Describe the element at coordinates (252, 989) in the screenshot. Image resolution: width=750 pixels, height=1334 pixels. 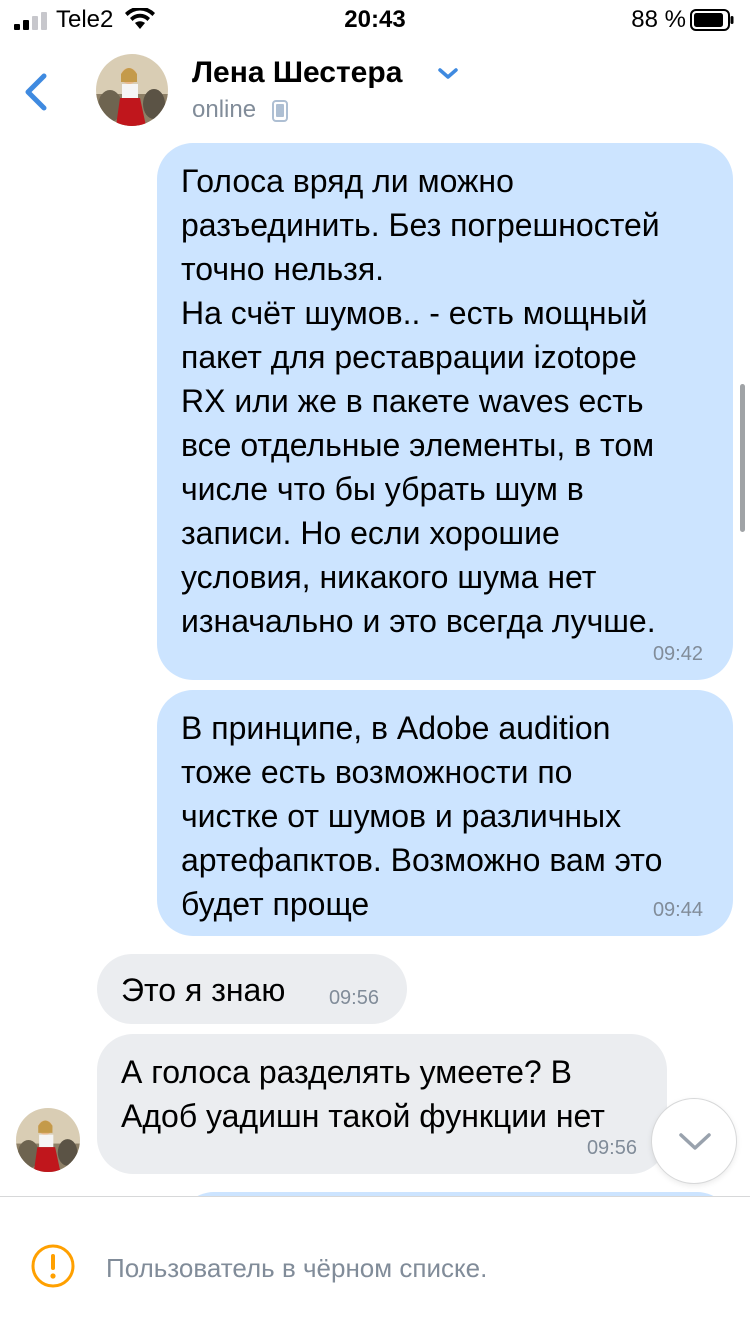
I see `message-incoming: Это я знаю 09:56` at that location.